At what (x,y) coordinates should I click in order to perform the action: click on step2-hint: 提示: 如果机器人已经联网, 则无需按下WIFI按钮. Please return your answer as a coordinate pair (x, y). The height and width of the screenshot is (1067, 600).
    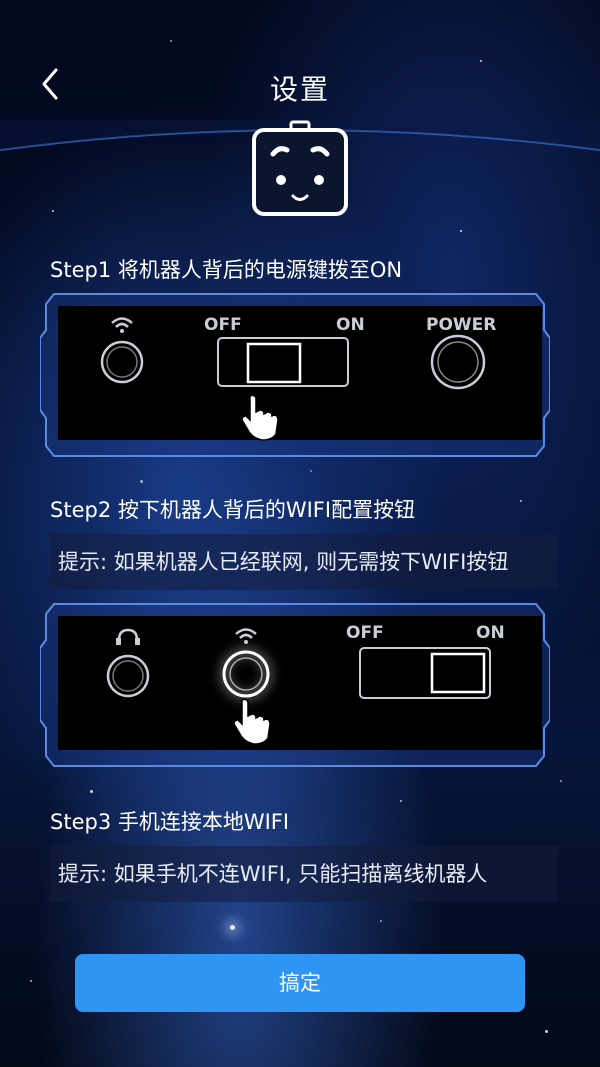
    Looking at the image, I should click on (304, 562).